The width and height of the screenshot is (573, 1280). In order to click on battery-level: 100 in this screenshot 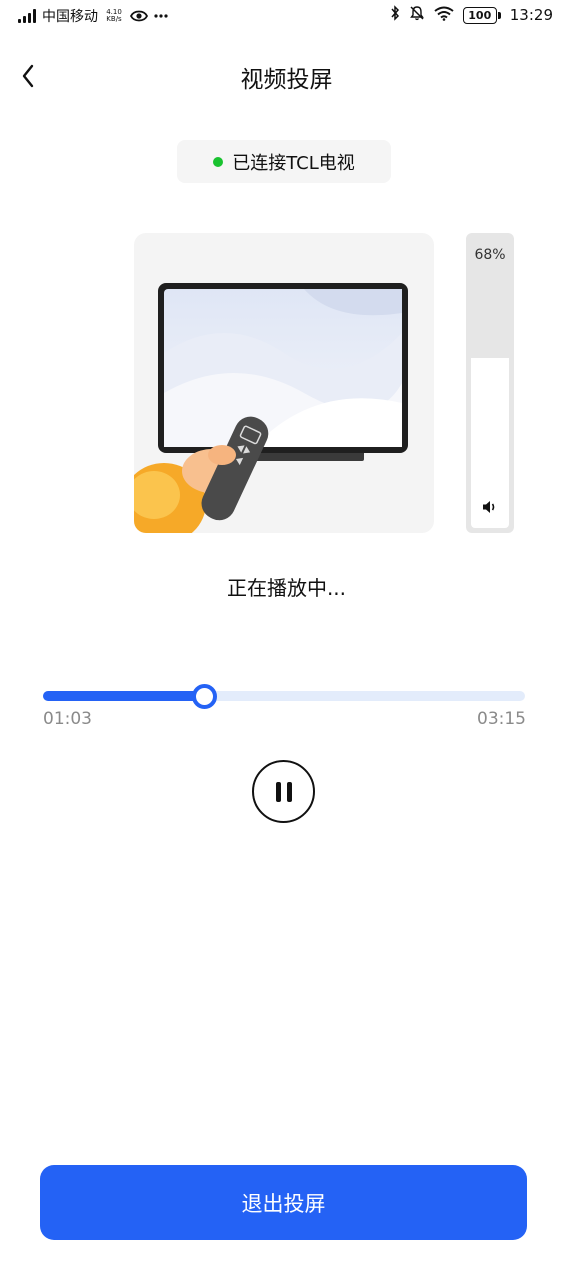, I will do `click(479, 15)`.